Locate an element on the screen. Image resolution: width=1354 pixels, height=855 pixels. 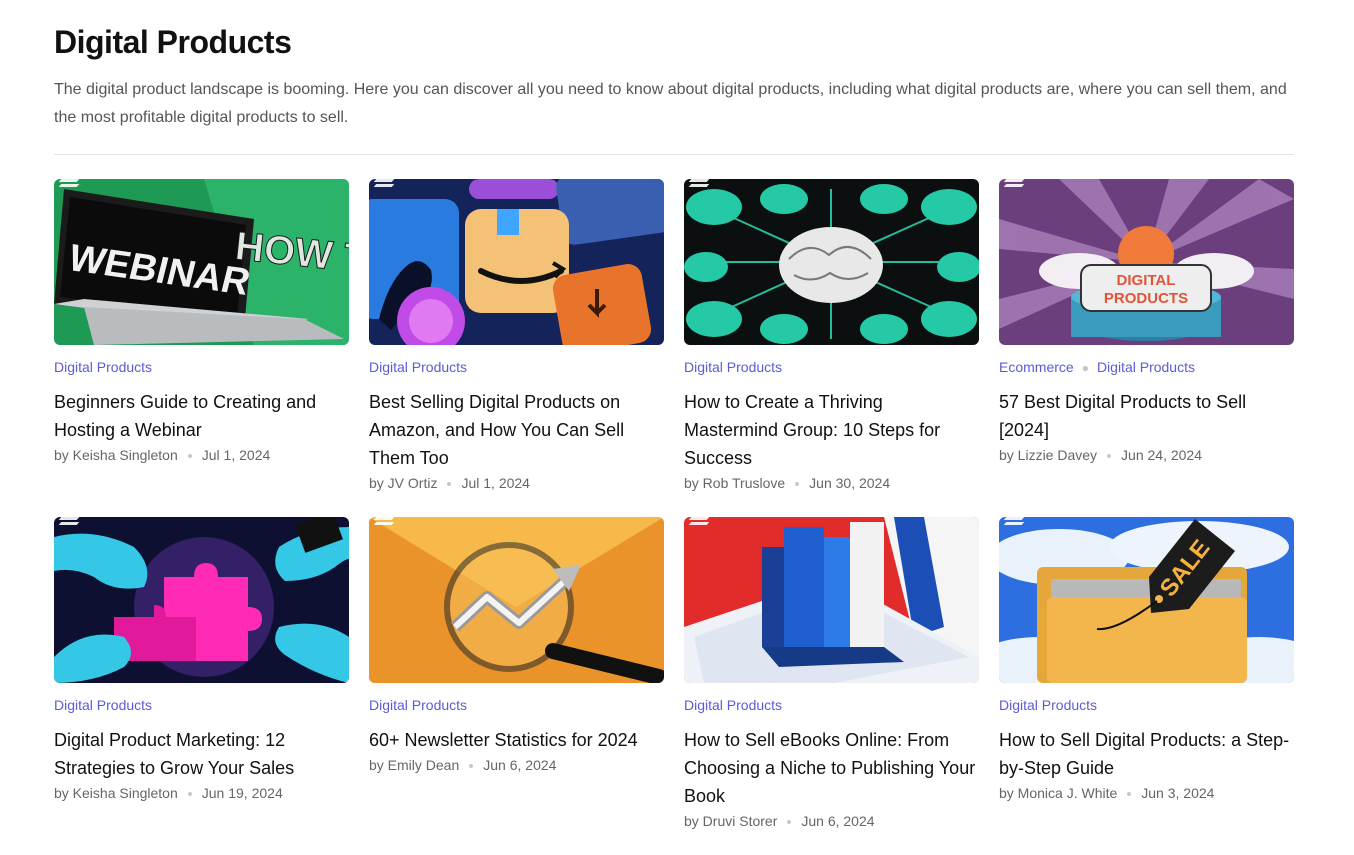
article-thumbnail-amazon is located at coordinates (516, 262).